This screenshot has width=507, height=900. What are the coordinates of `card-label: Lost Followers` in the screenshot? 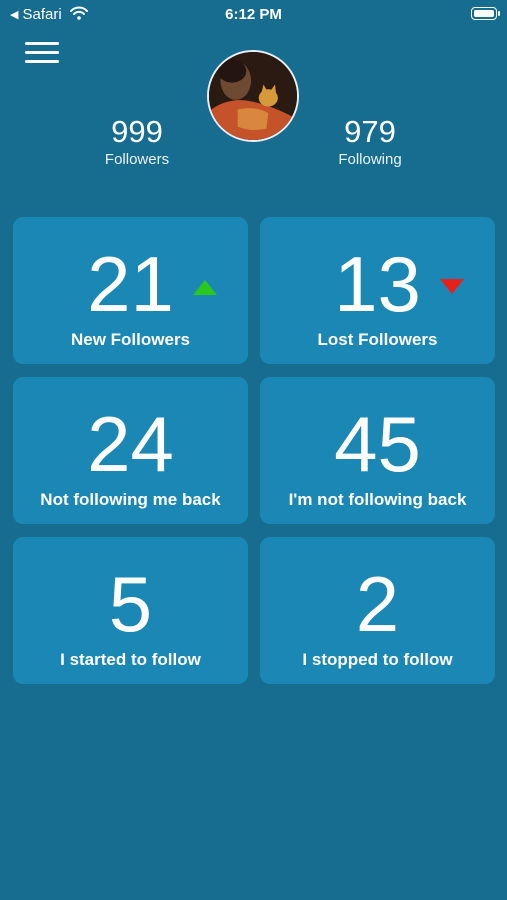 It's located at (377, 339).